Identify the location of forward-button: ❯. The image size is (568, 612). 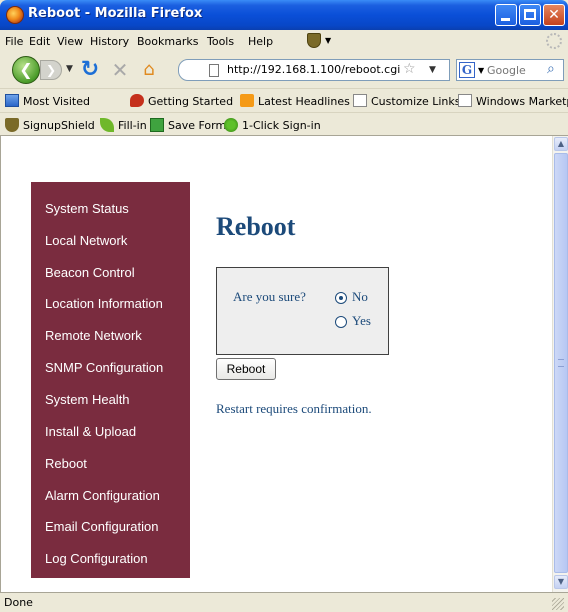
(51, 70).